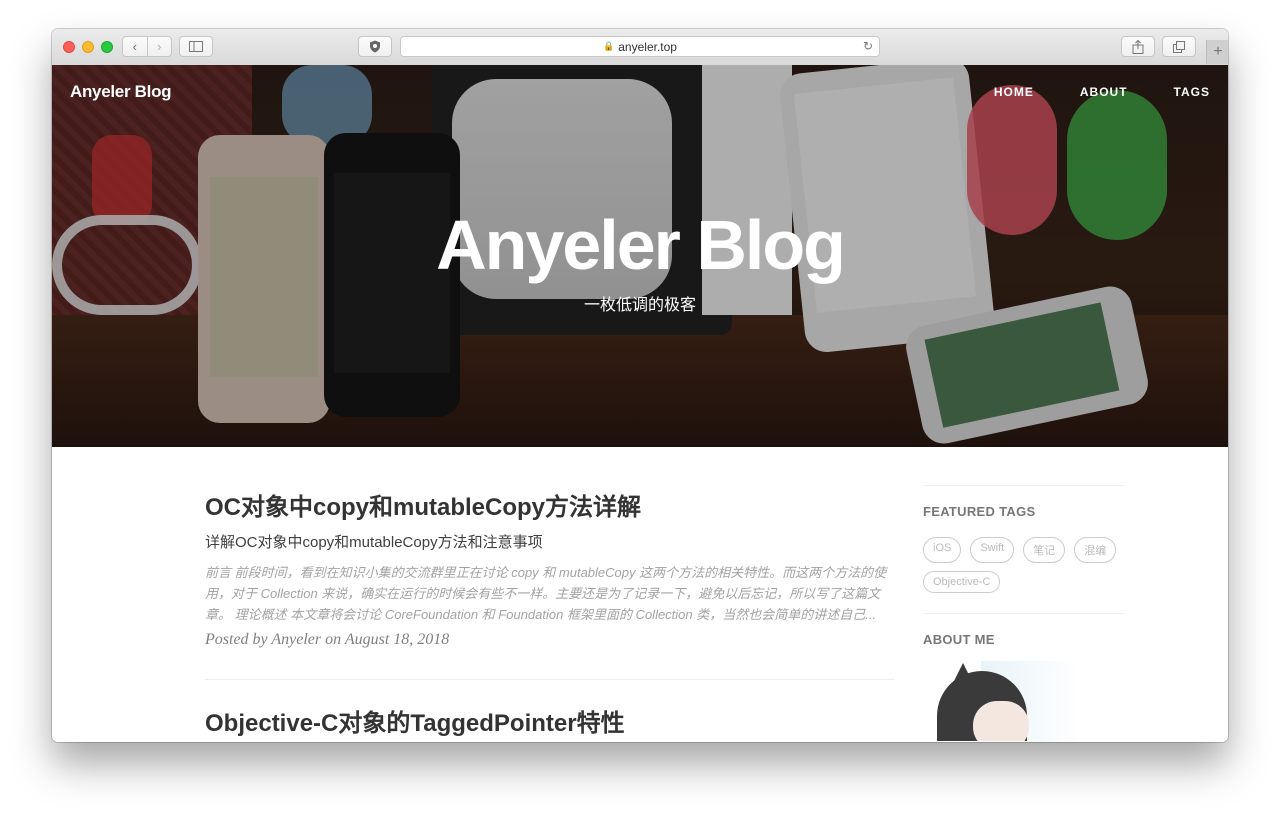 This screenshot has height=817, width=1280. I want to click on nav-home-link: HOME, so click(1014, 92).